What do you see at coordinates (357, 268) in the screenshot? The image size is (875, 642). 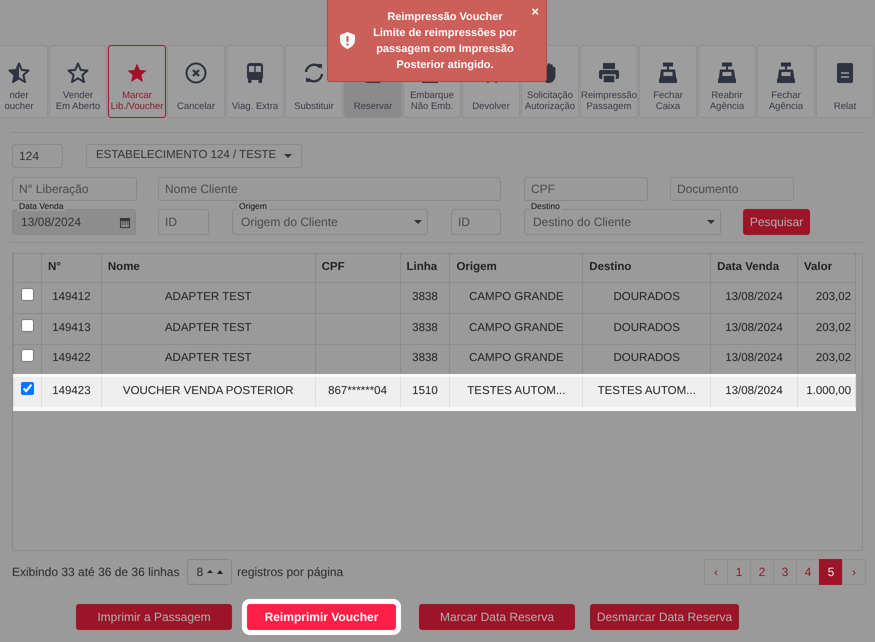 I see `column-header: CPF` at bounding box center [357, 268].